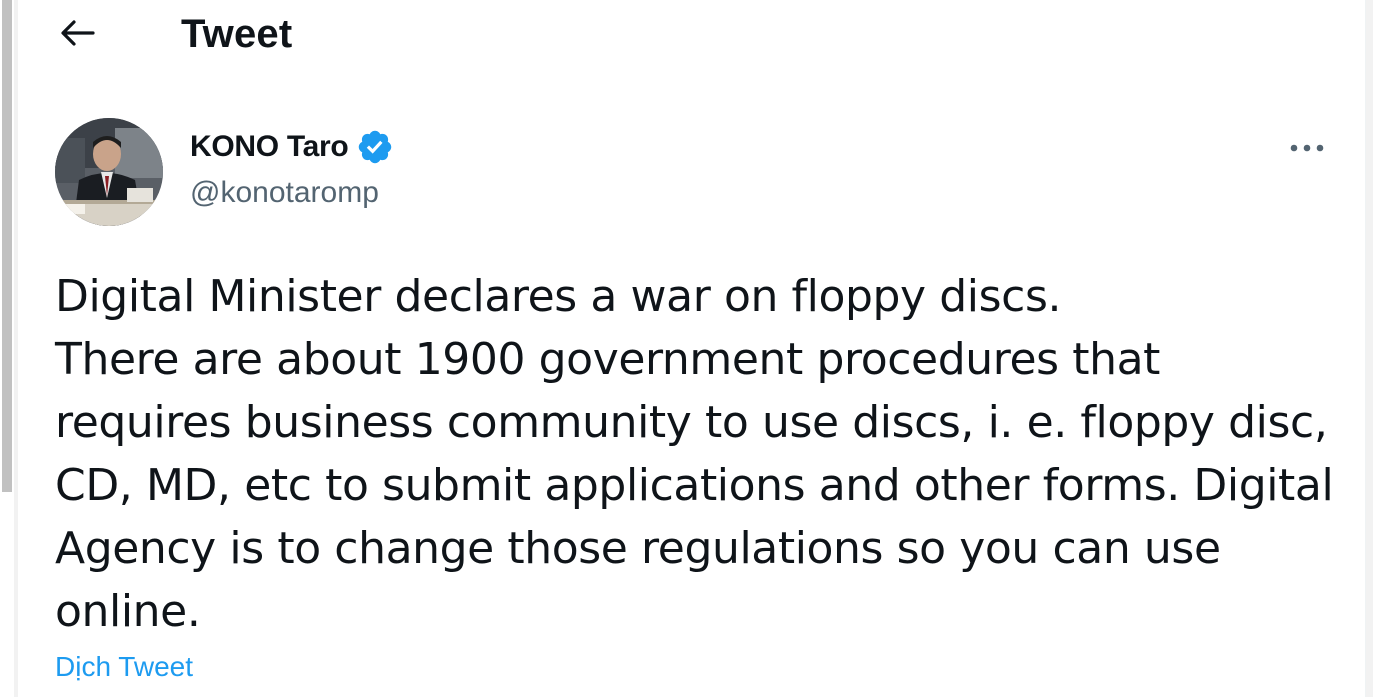 Image resolution: width=1373 pixels, height=697 pixels. Describe the element at coordinates (237, 34) in the screenshot. I see `page-title: Tweet` at that location.